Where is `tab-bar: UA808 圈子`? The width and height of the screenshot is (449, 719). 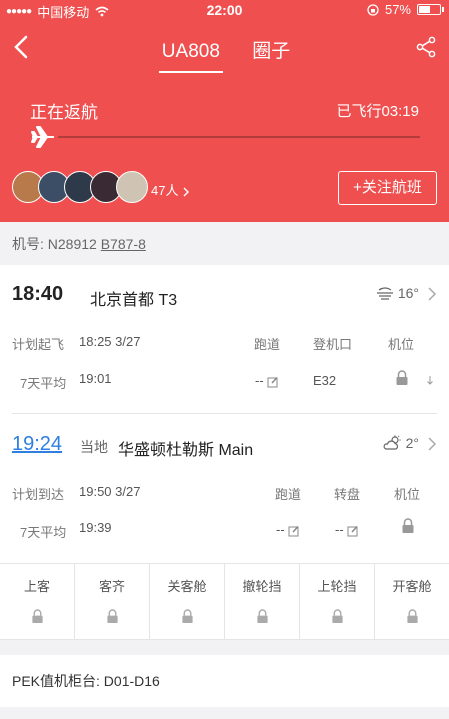 tab-bar: UA808 圈子 is located at coordinates (224, 54).